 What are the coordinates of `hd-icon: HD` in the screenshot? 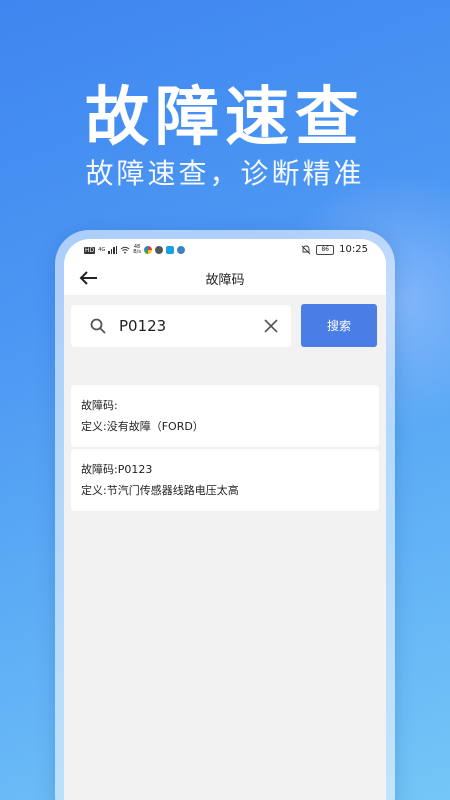 It's located at (90, 250).